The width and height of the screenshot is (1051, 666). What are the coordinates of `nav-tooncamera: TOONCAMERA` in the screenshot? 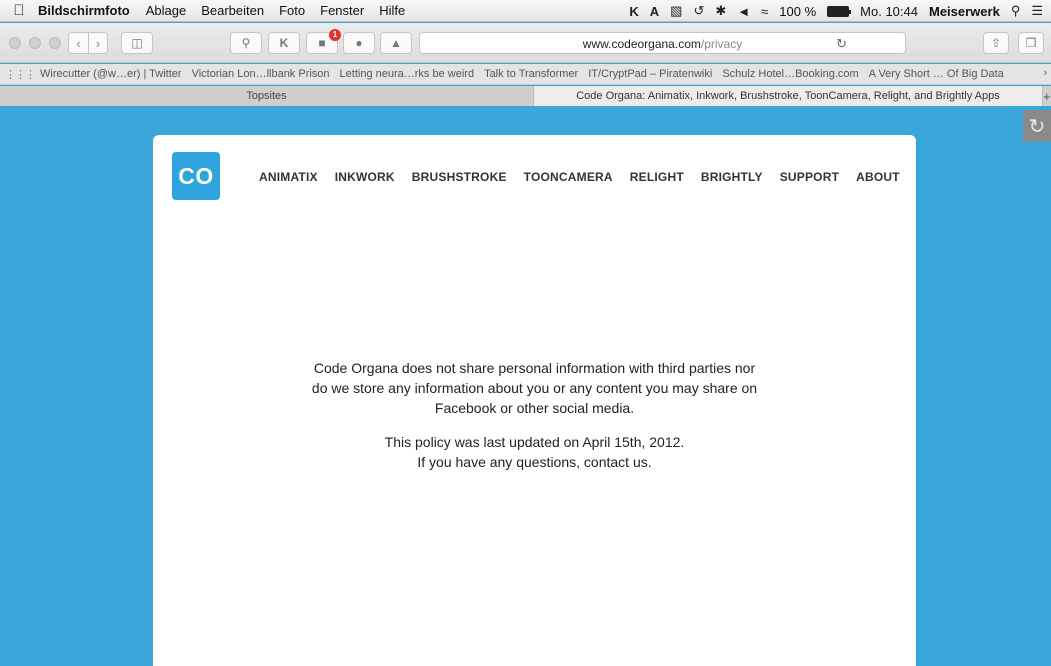 It's located at (568, 177).